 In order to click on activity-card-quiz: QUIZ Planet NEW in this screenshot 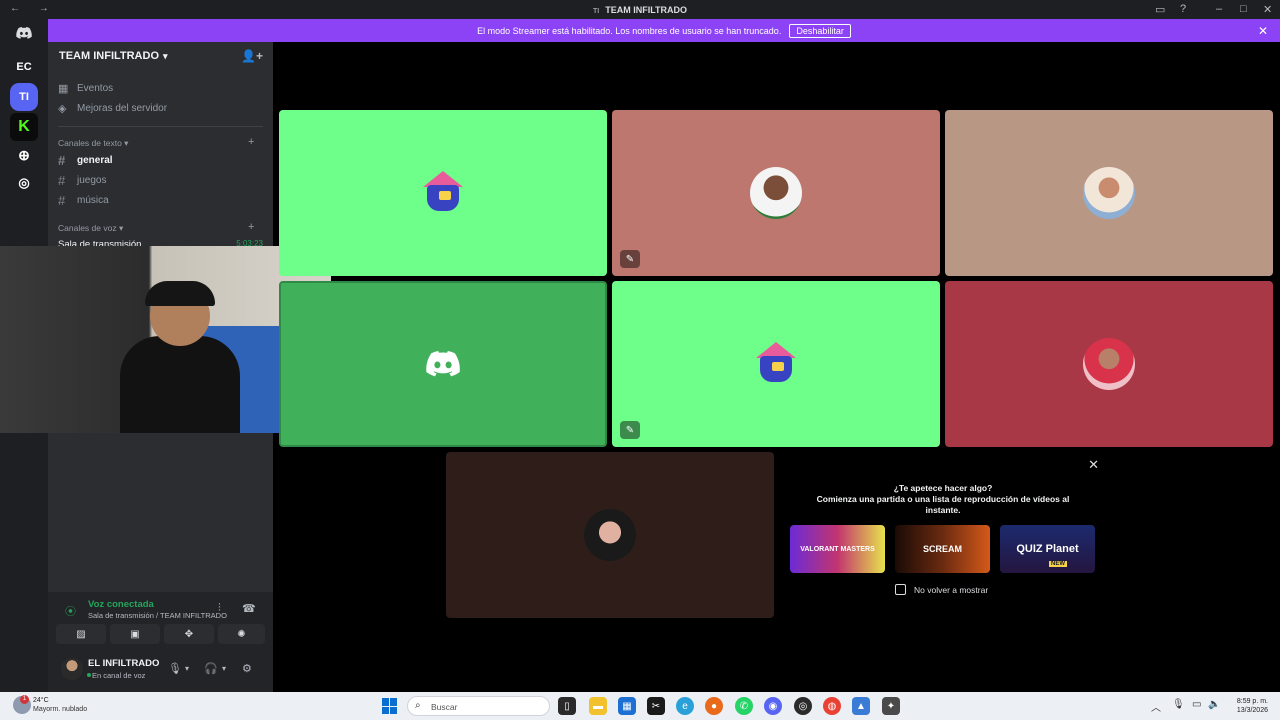, I will do `click(1047, 549)`.